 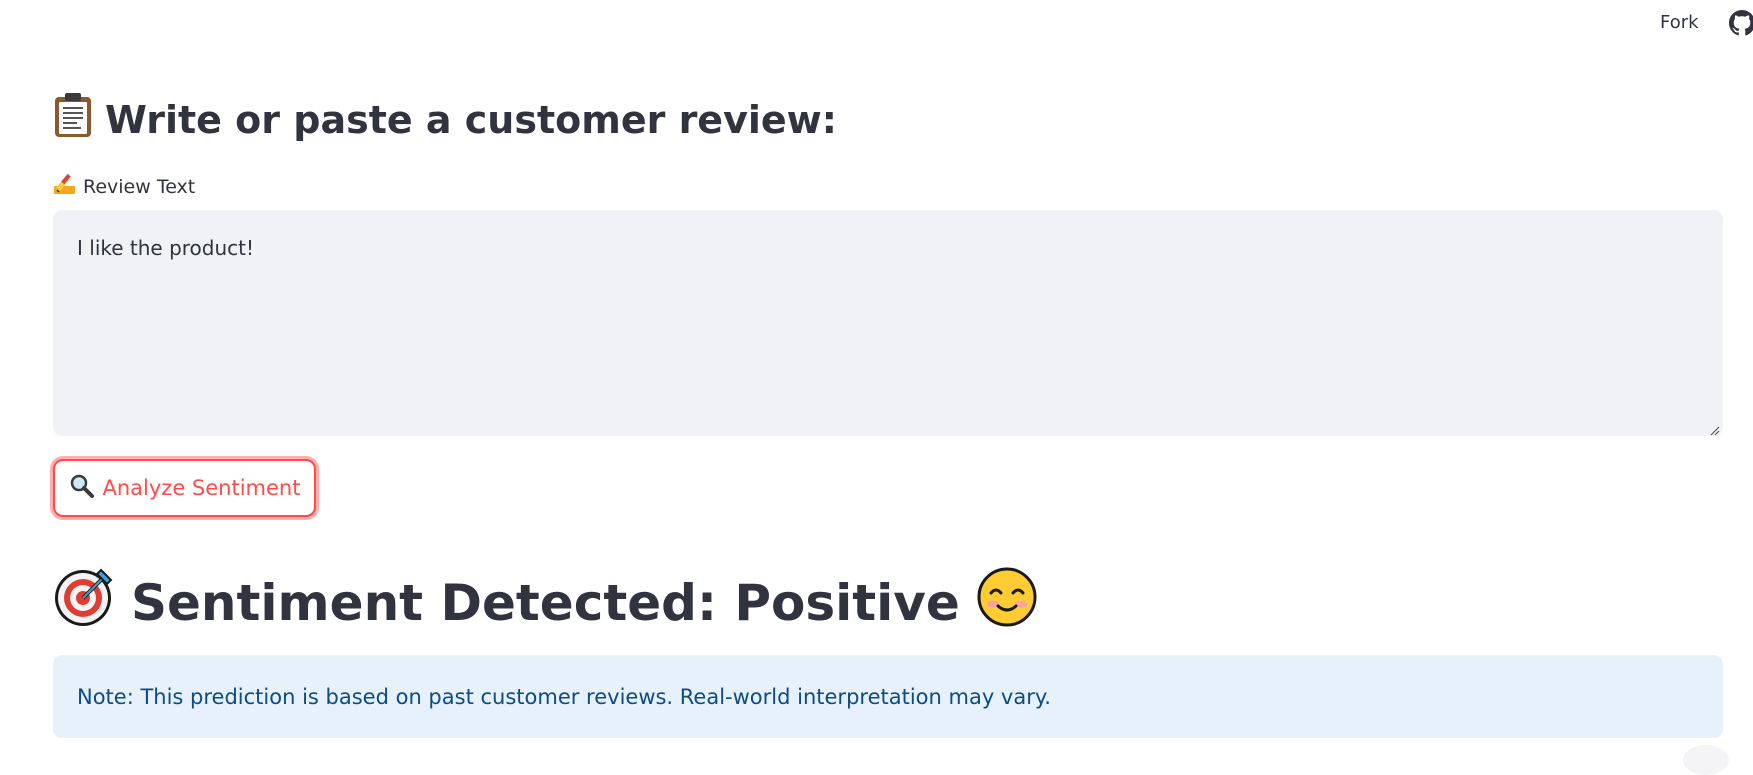 I want to click on review-text-label: Review Text, so click(x=124, y=186).